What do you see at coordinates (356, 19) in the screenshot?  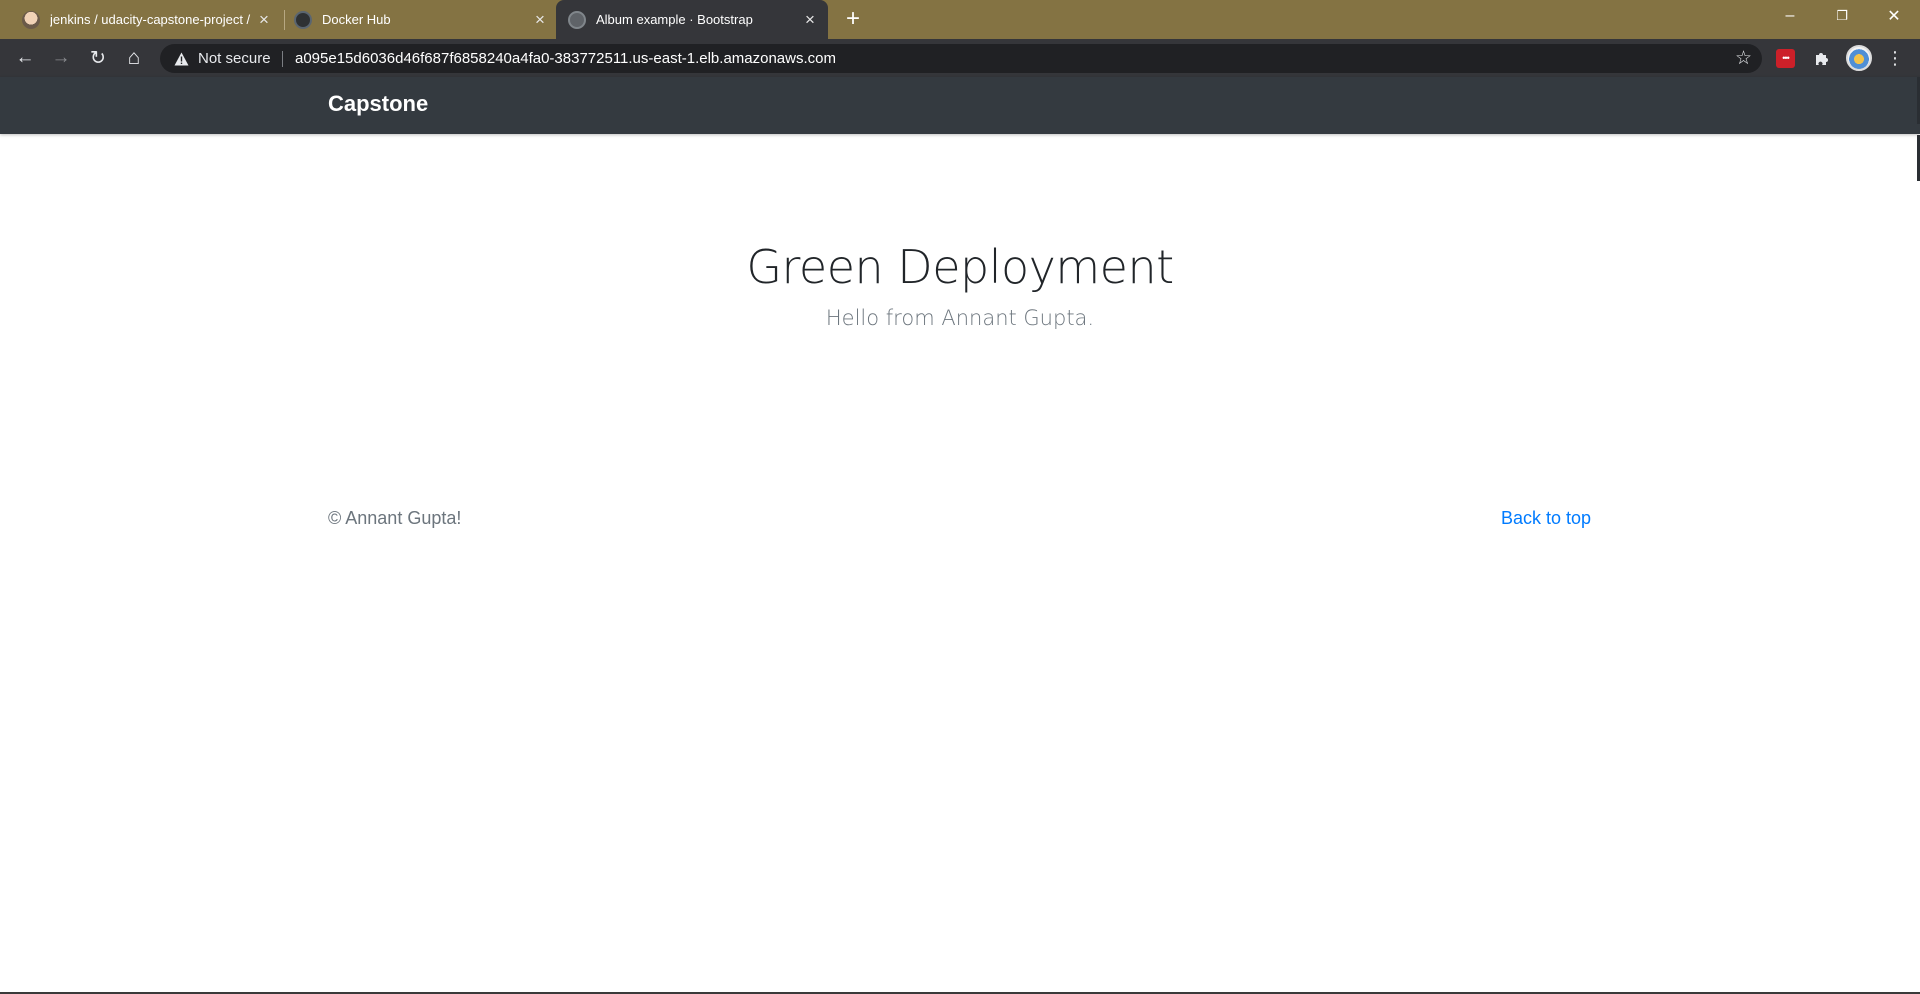 I see `tab-title: Docker Hub` at bounding box center [356, 19].